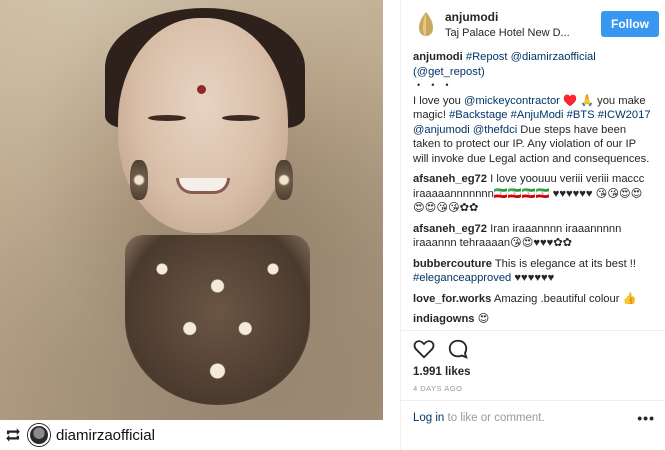 The image size is (665, 450). Describe the element at coordinates (512, 101) in the screenshot. I see `caption-mention: @mickeycontractor` at that location.